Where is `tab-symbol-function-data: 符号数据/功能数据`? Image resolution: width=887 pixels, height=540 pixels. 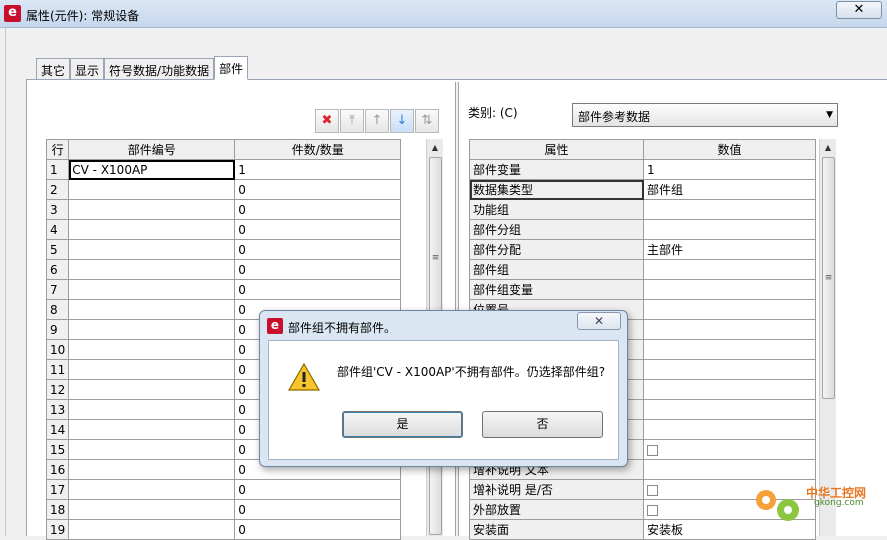
tab-symbol-function-data: 符号数据/功能数据 is located at coordinates (159, 69).